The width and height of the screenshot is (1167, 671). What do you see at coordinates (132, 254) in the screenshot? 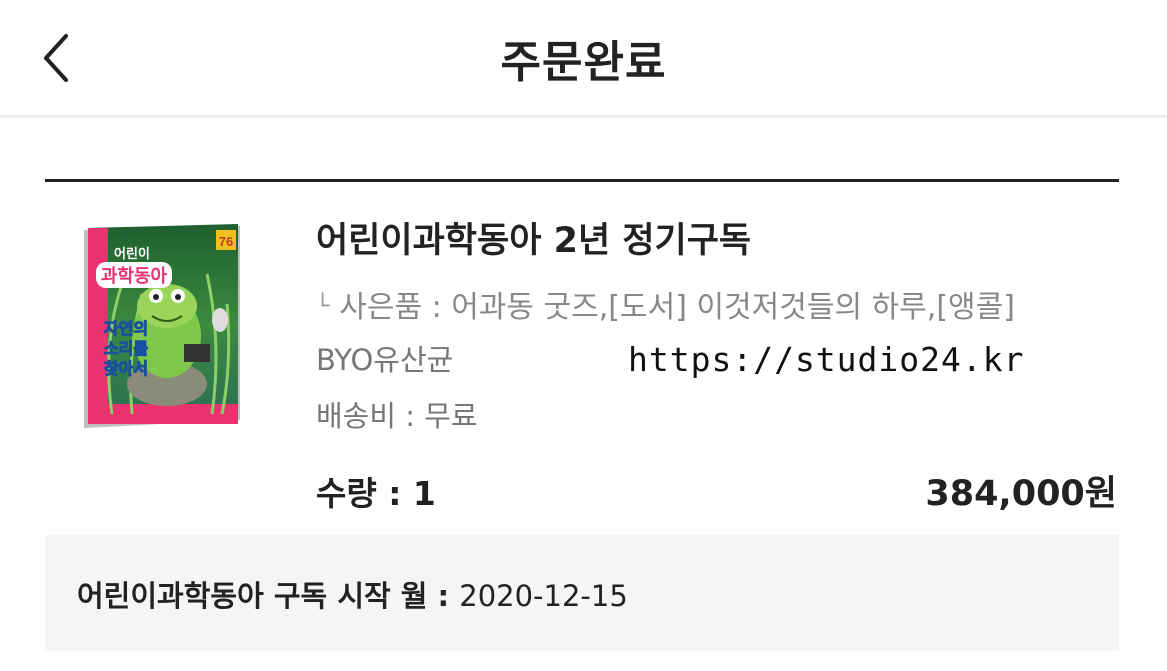
I see `cover-masthead-top: 어린이` at bounding box center [132, 254].